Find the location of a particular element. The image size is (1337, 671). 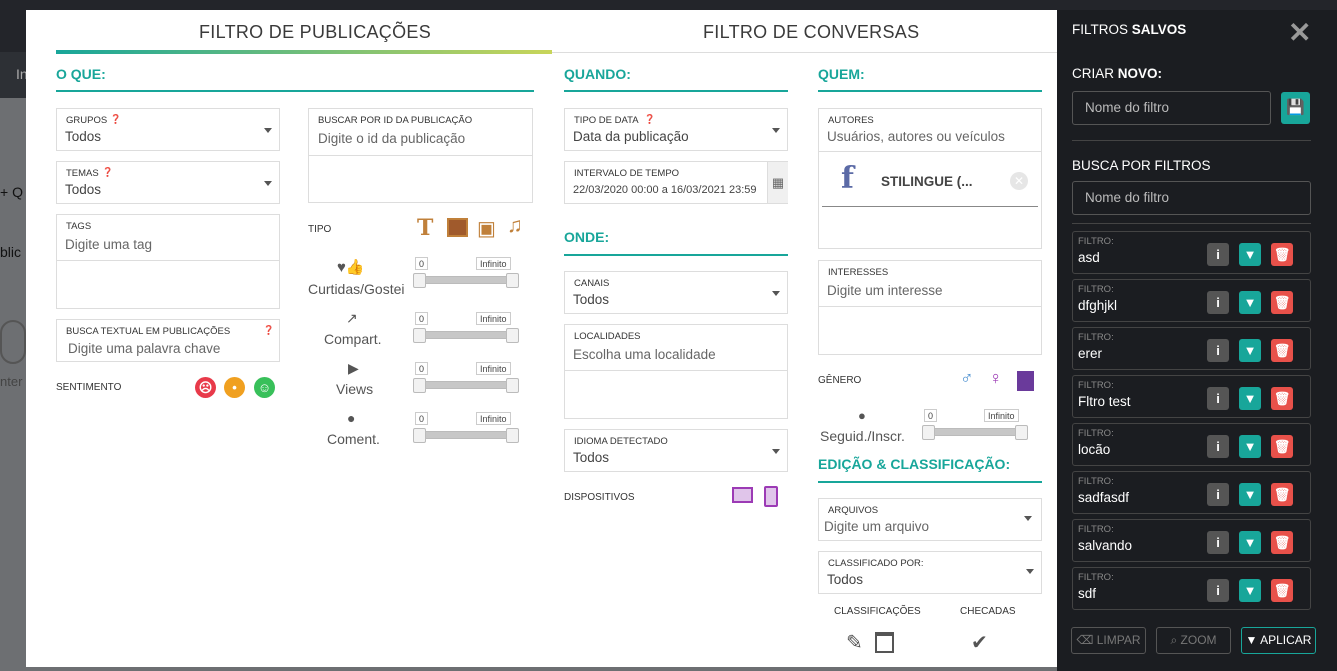

tab-filtro-conversas: FILTRO DE CONVERSAS is located at coordinates (811, 32).